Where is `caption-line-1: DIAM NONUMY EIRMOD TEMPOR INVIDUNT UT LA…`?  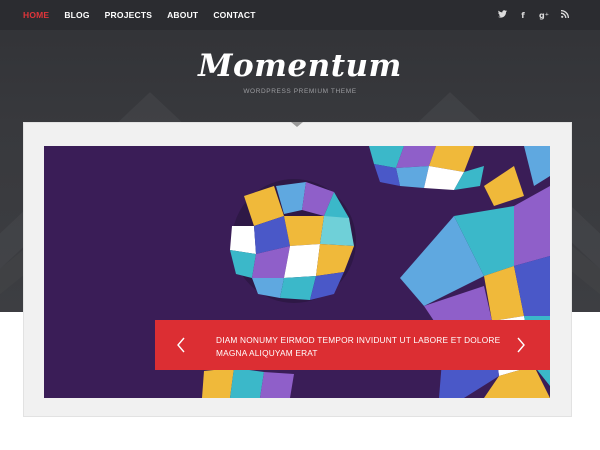 caption-line-1: DIAM NONUMY EIRMOD TEMPOR INVIDUNT UT LA… is located at coordinates (358, 340).